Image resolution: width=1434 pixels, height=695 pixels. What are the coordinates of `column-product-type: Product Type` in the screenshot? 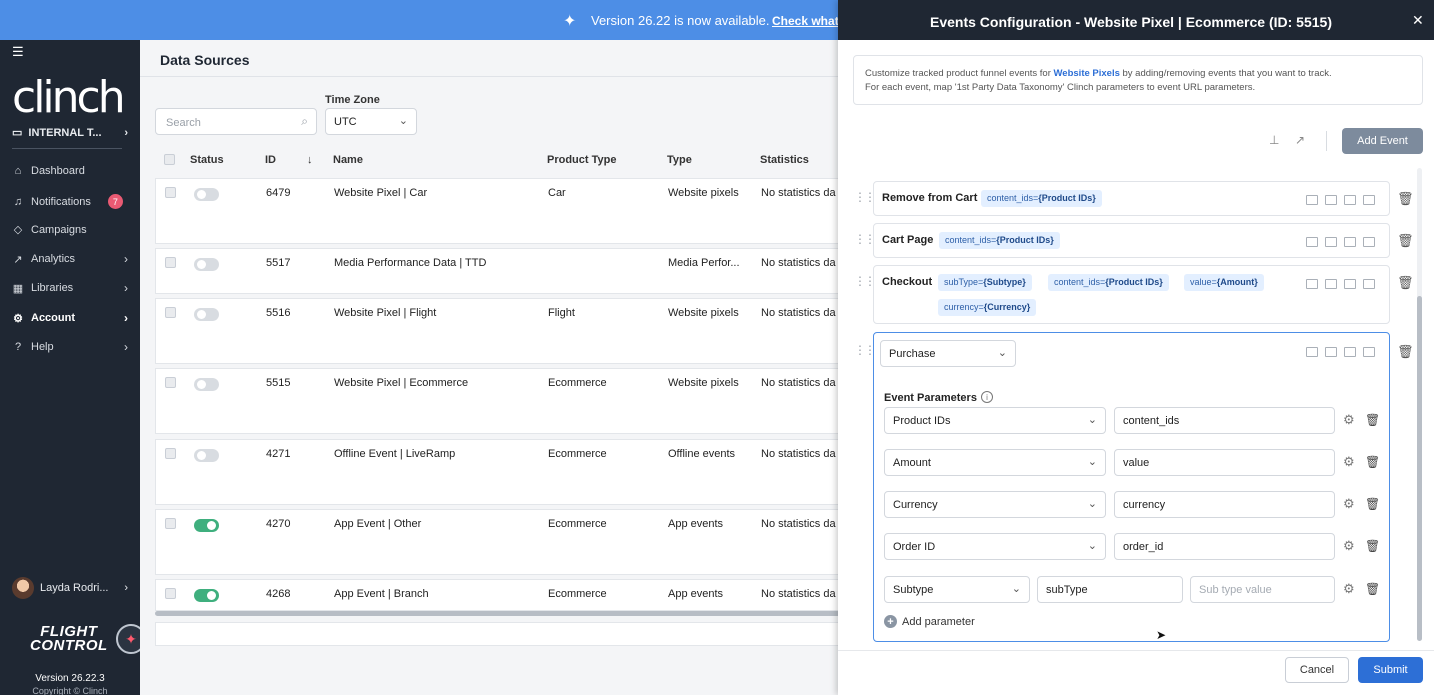 It's located at (581, 160).